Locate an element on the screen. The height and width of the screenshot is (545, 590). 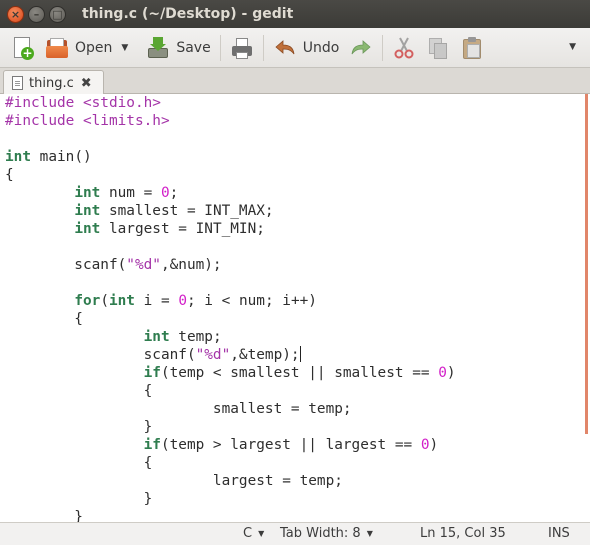
copy-icon is located at coordinates (438, 48).